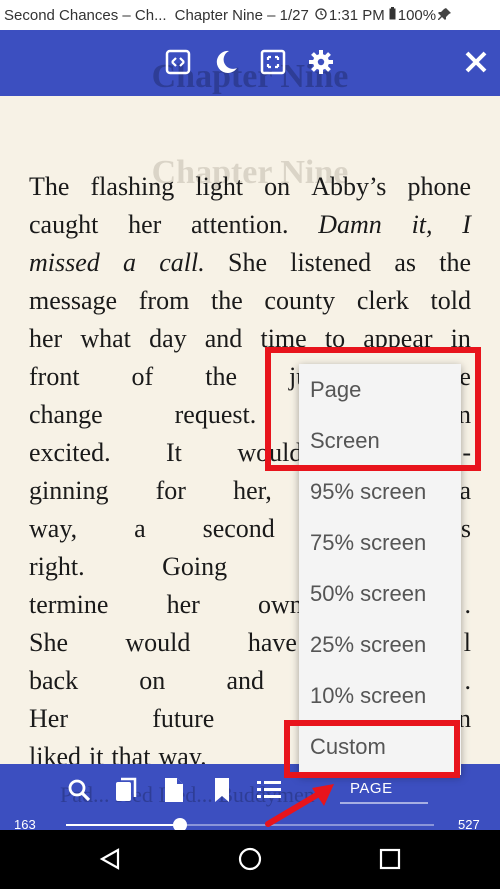 The height and width of the screenshot is (889, 500). Describe the element at coordinates (79, 790) in the screenshot. I see `search-icon` at that location.